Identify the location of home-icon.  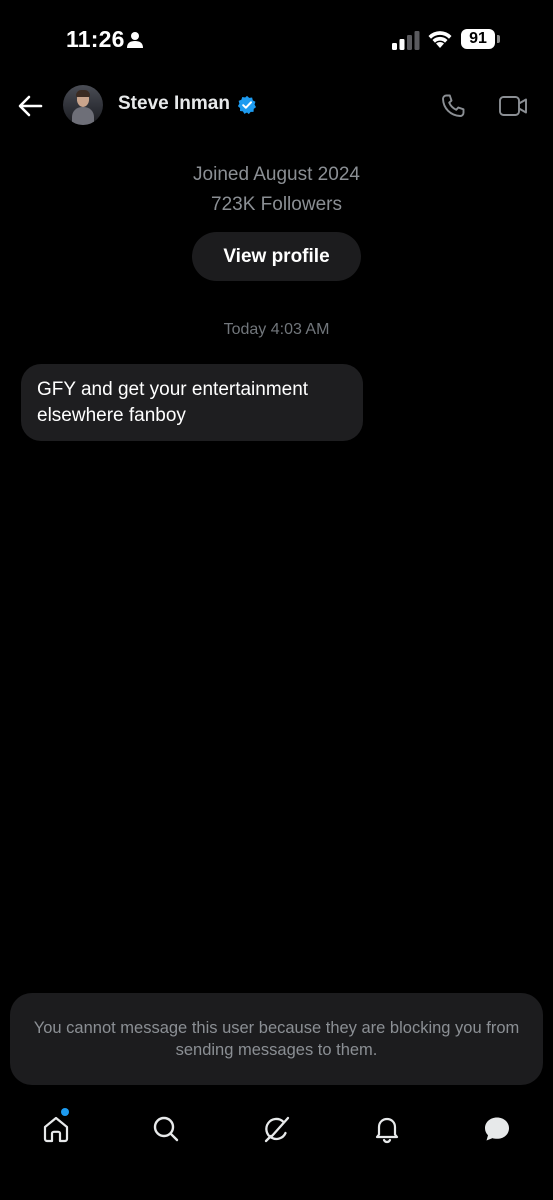
(56, 1129).